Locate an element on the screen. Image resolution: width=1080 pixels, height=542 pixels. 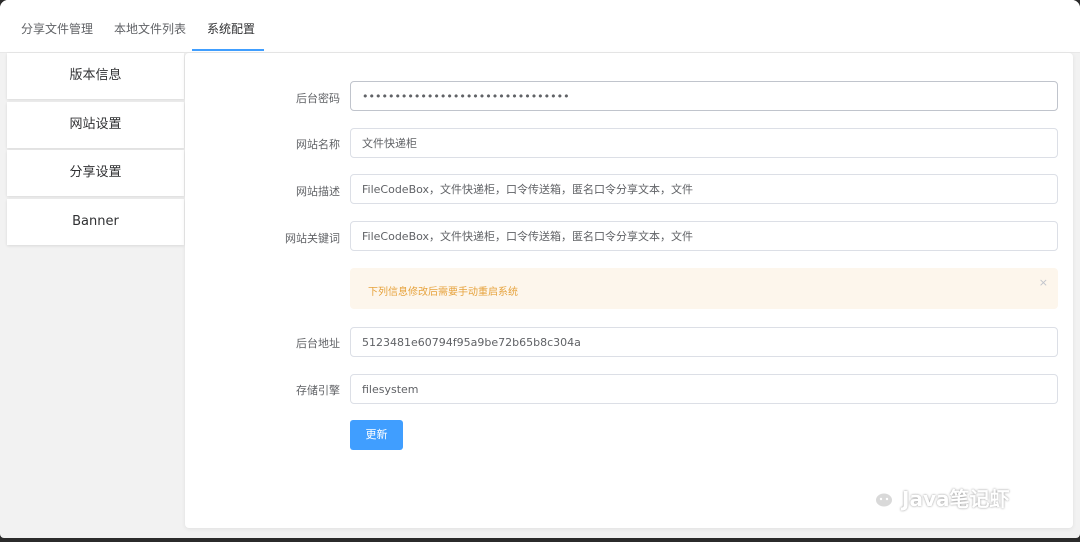
admin-address-label: 后台地址 is located at coordinates (318, 343).